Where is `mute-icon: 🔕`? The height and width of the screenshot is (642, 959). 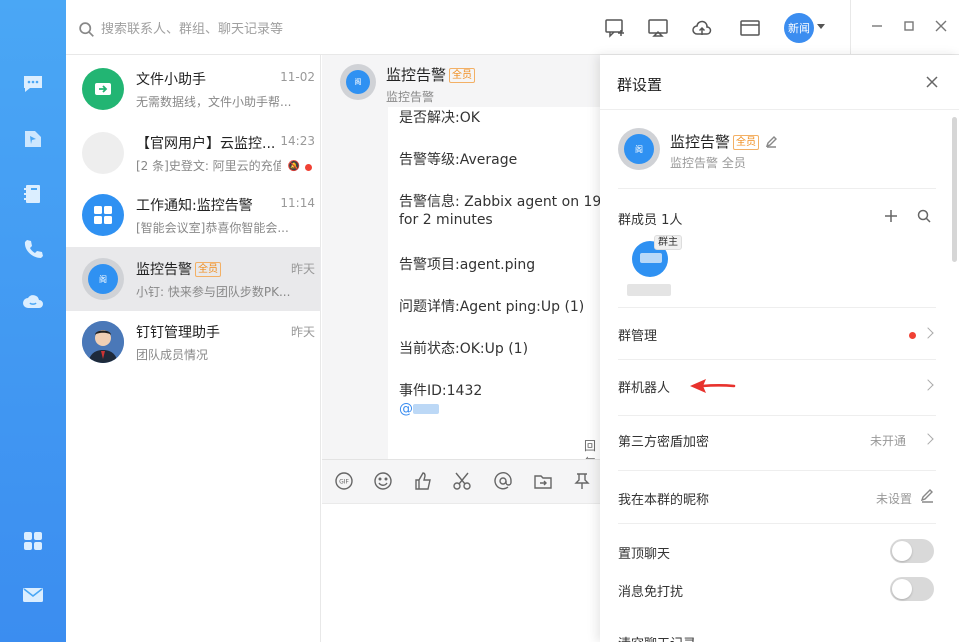 mute-icon: 🔕 is located at coordinates (293, 166).